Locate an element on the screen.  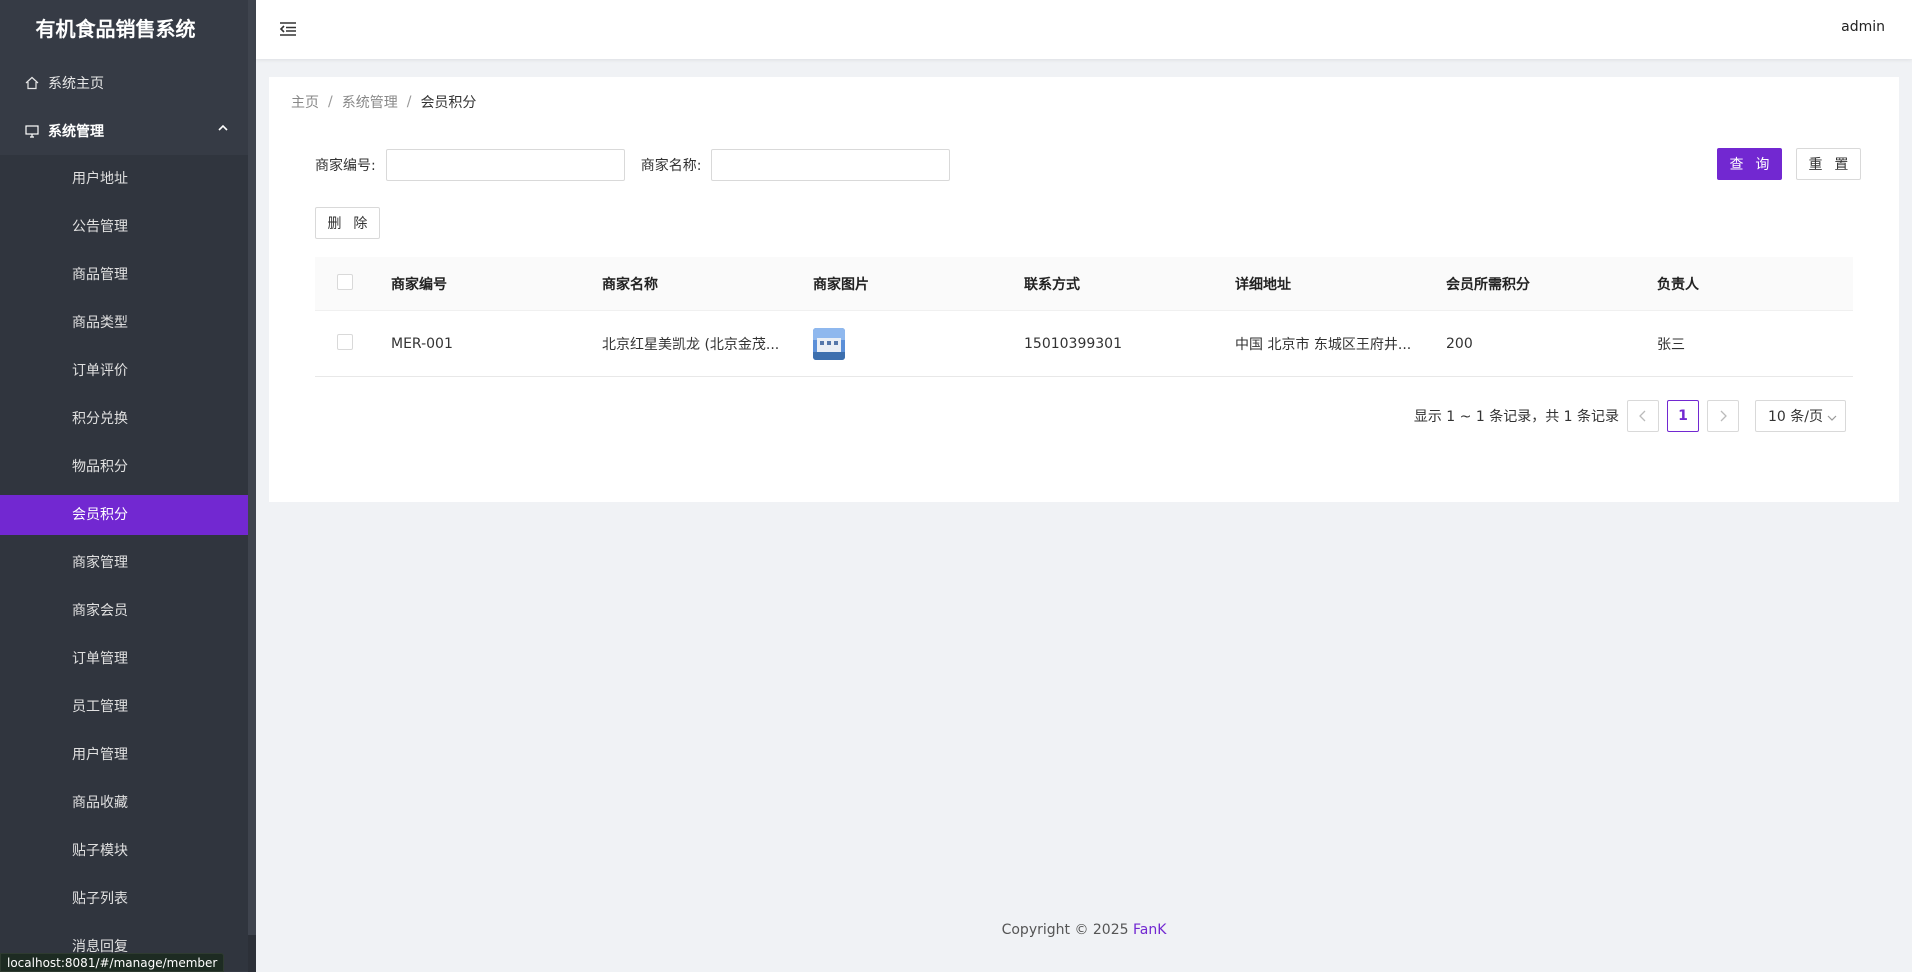
sidebar-item-post-list: 贴子列表 is located at coordinates (124, 899).